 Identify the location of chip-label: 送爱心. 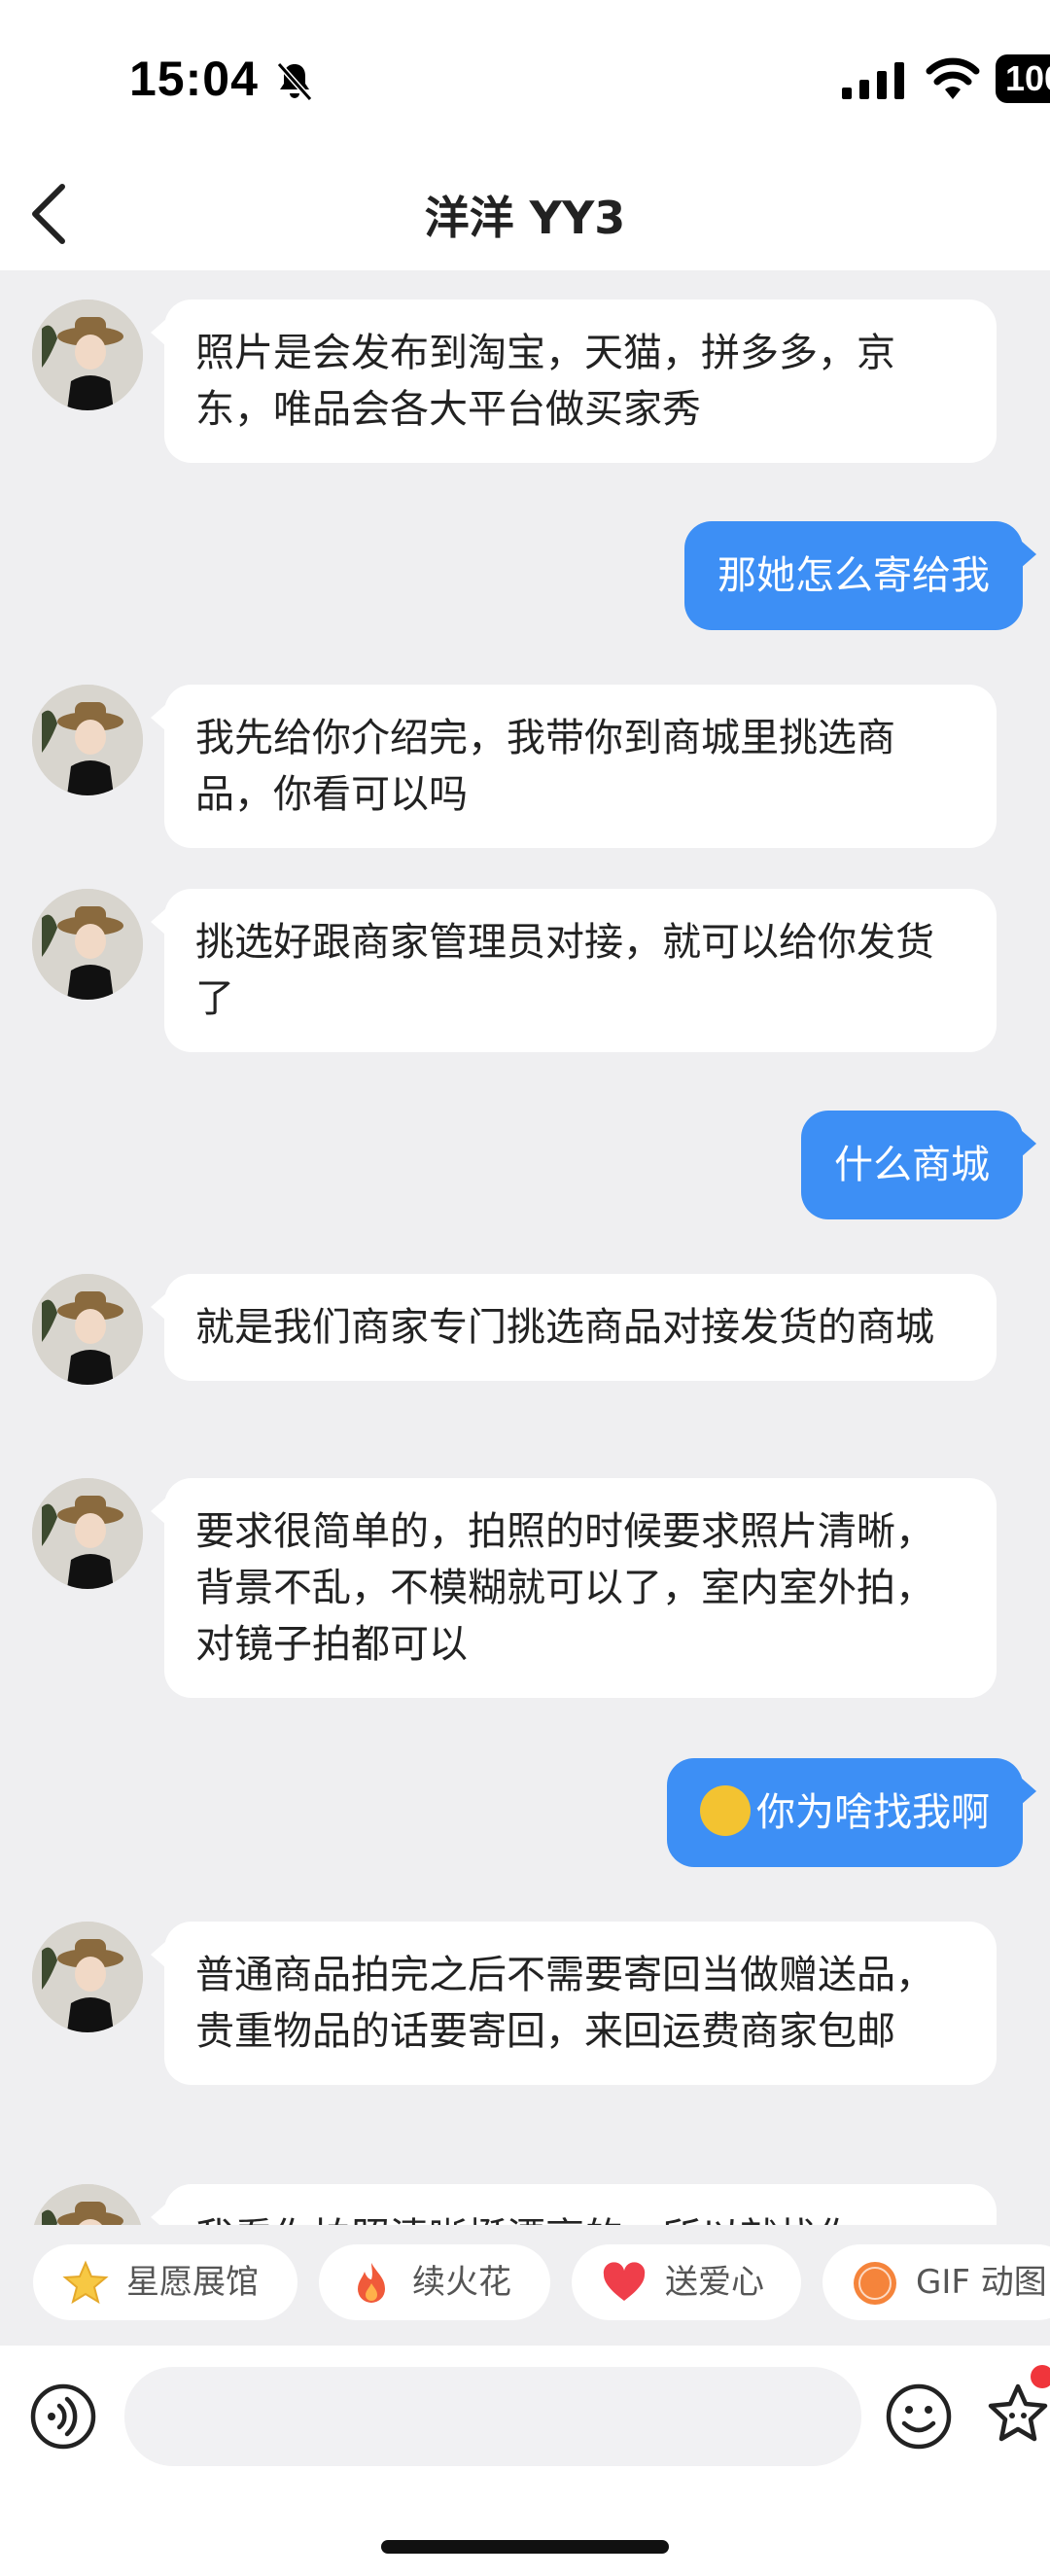
(714, 2282).